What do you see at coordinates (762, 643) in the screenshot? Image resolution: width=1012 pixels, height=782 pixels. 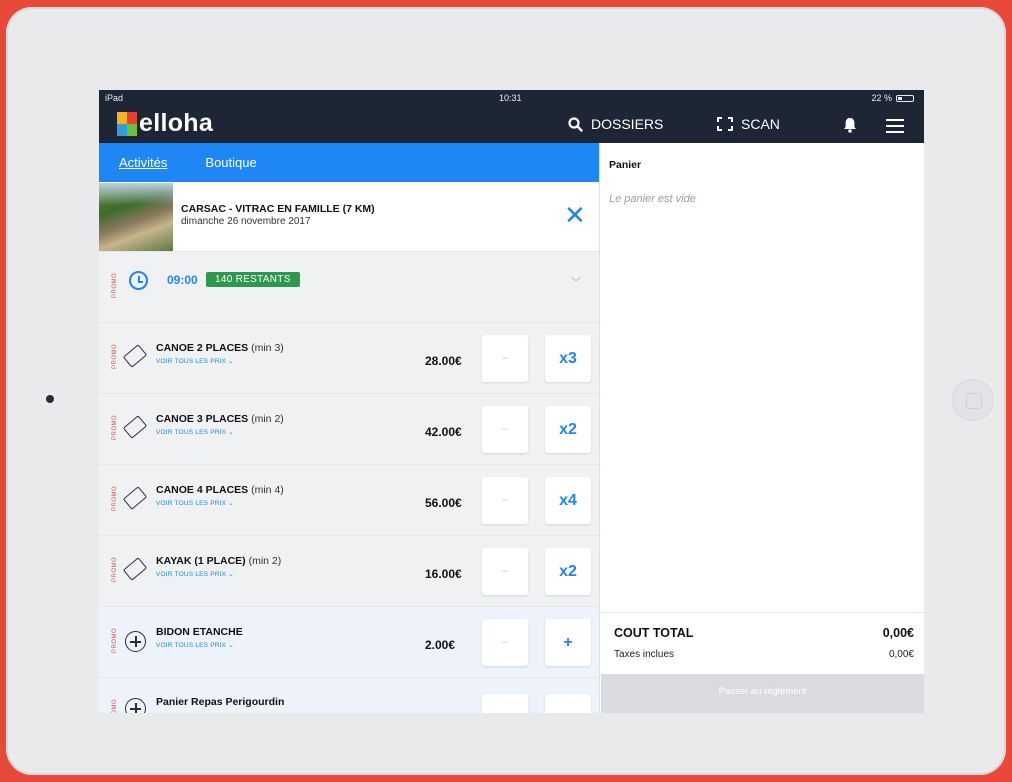 I see `cart-totals: COUT TOTAL 0,00€ Taxes inclues 0,00€` at bounding box center [762, 643].